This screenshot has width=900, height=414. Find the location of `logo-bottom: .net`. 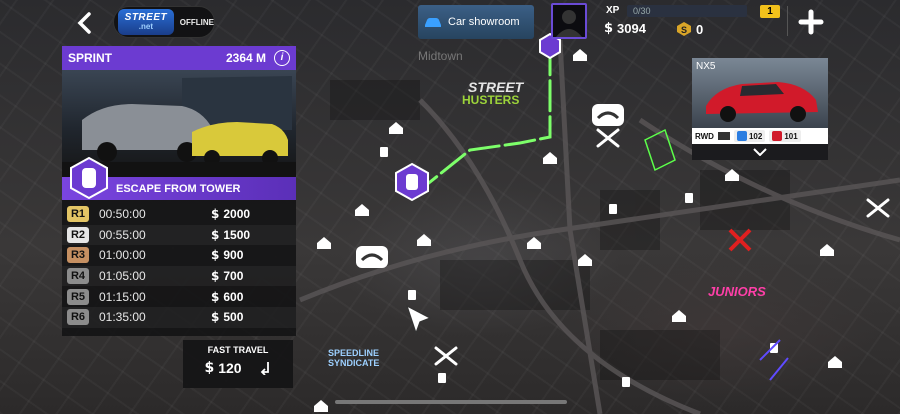

logo-bottom: .net is located at coordinates (145, 26).